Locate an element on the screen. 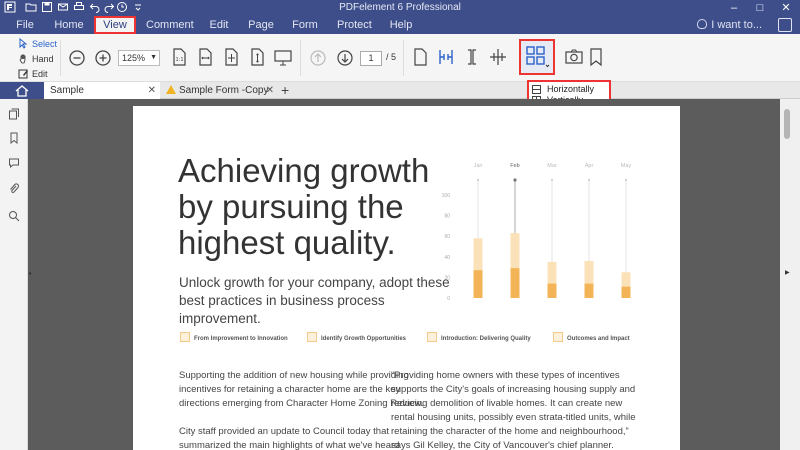 The image size is (800, 450). tile-horizontally-option: Horizontally is located at coordinates (569, 89).